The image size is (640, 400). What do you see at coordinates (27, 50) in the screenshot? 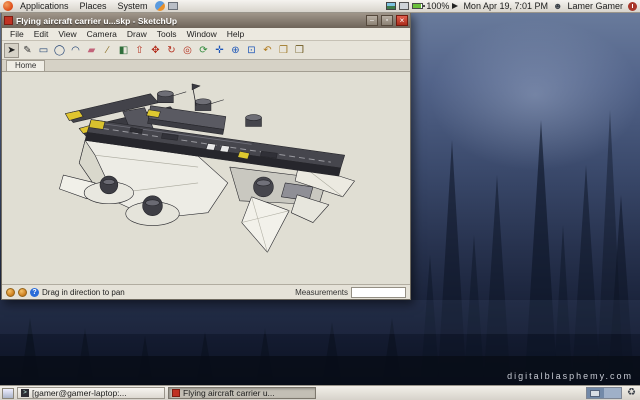
I see `line-tool-icon: ✎` at bounding box center [27, 50].